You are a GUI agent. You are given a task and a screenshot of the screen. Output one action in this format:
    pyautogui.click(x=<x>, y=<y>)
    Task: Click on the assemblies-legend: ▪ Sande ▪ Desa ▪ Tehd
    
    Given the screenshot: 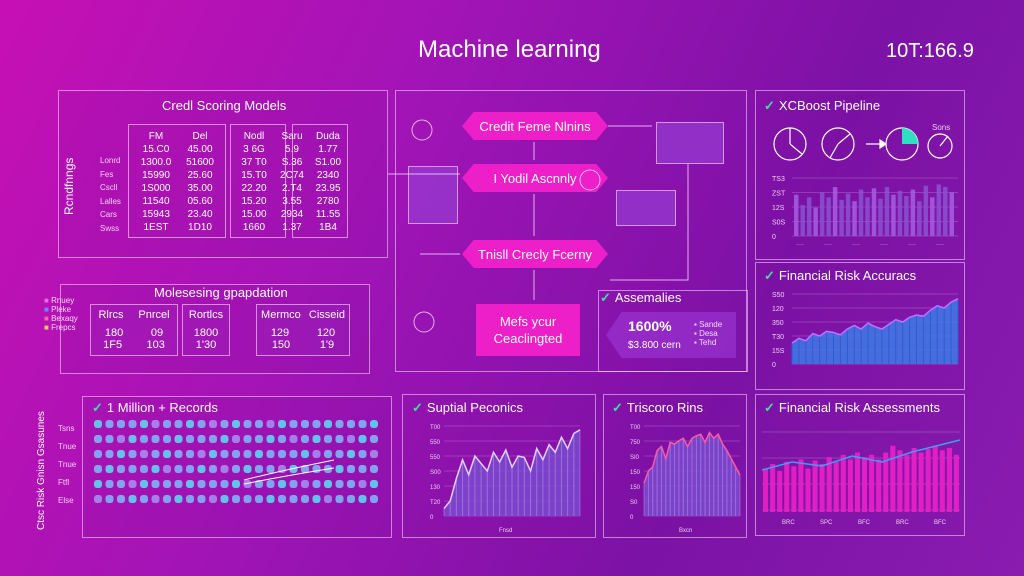 What is the action you would take?
    pyautogui.click(x=708, y=333)
    